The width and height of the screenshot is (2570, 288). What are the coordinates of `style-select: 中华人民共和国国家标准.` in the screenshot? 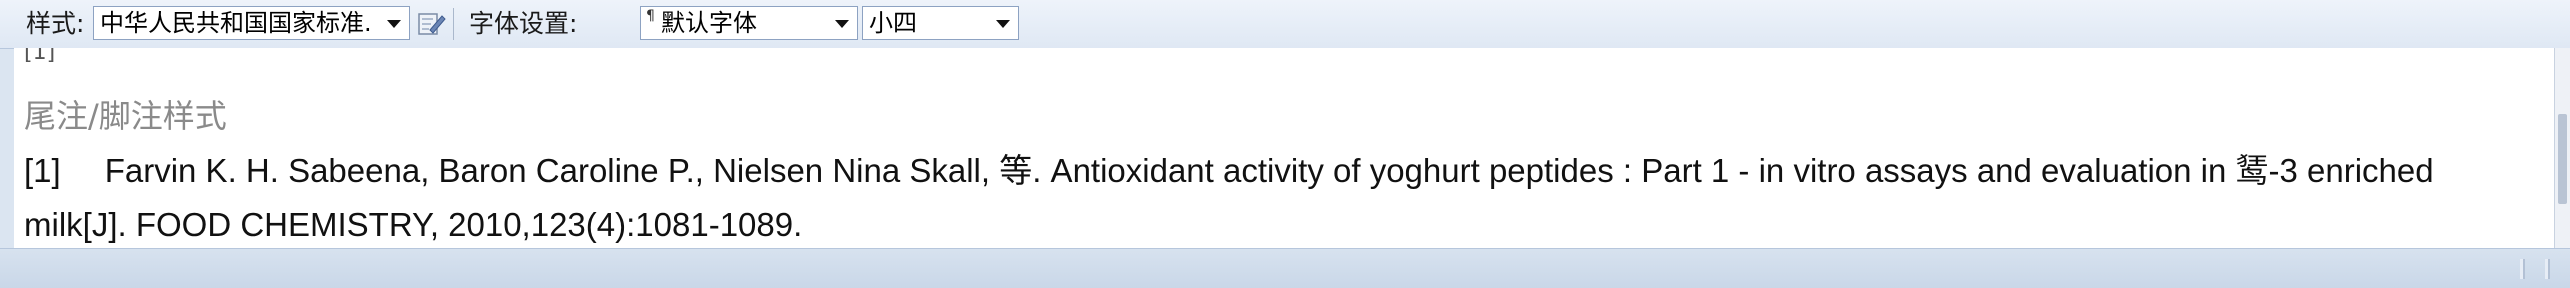 It's located at (251, 23).